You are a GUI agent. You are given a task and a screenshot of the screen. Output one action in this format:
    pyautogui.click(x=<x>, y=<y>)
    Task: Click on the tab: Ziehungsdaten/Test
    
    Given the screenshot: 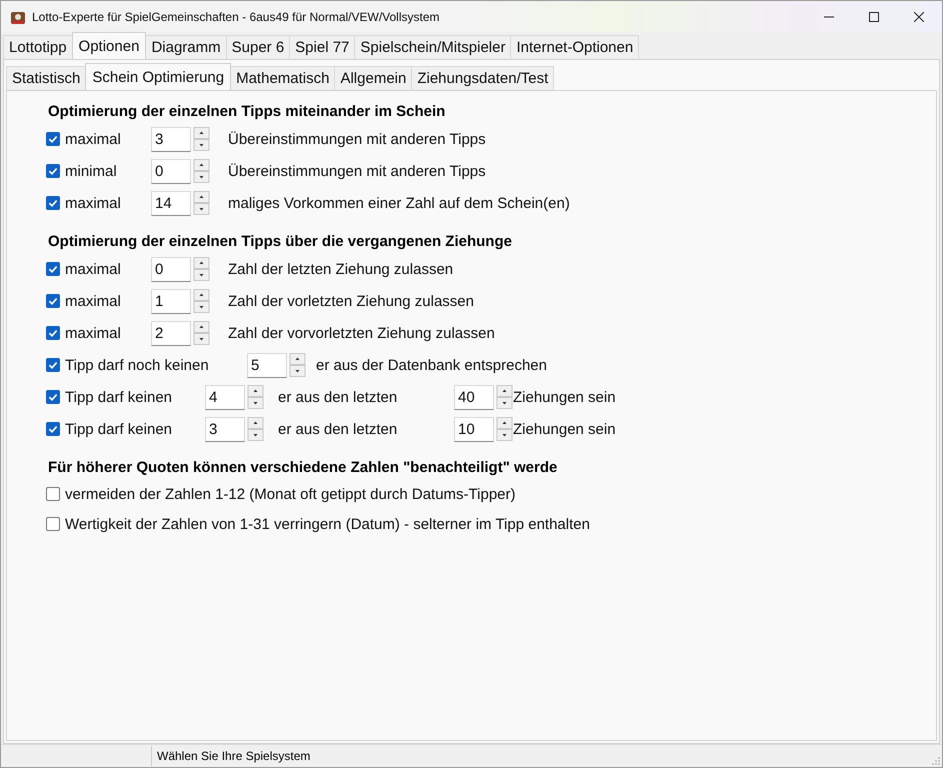 What is the action you would take?
    pyautogui.click(x=482, y=78)
    